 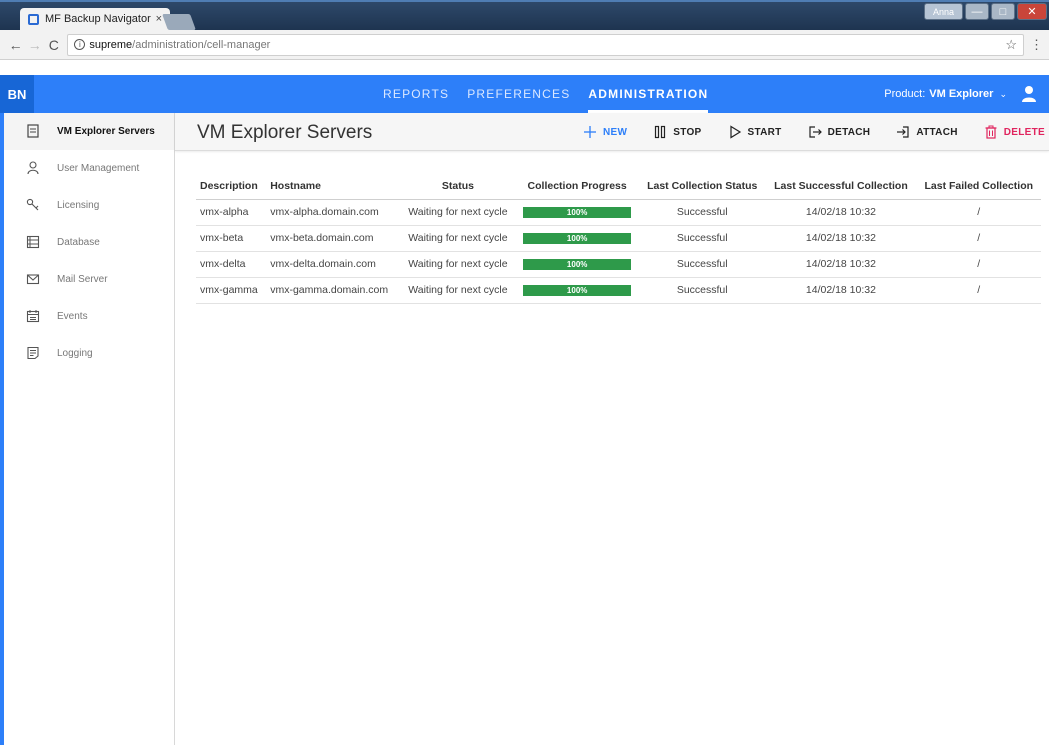 I want to click on detach-label: DETACH, so click(x=849, y=132).